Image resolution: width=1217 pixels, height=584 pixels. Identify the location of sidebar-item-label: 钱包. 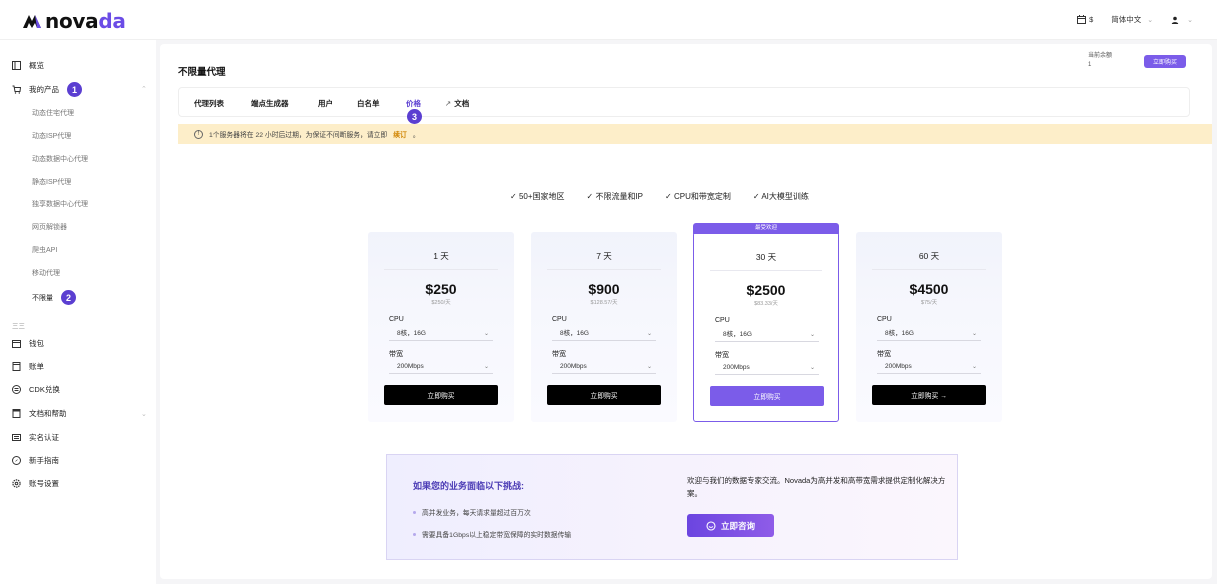
(36, 343).